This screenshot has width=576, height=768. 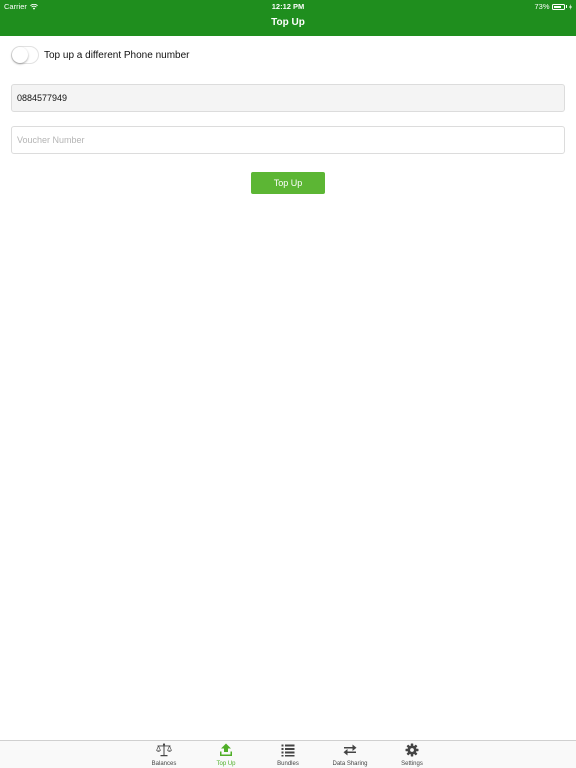 I want to click on battery-icon, so click(x=558, y=6).